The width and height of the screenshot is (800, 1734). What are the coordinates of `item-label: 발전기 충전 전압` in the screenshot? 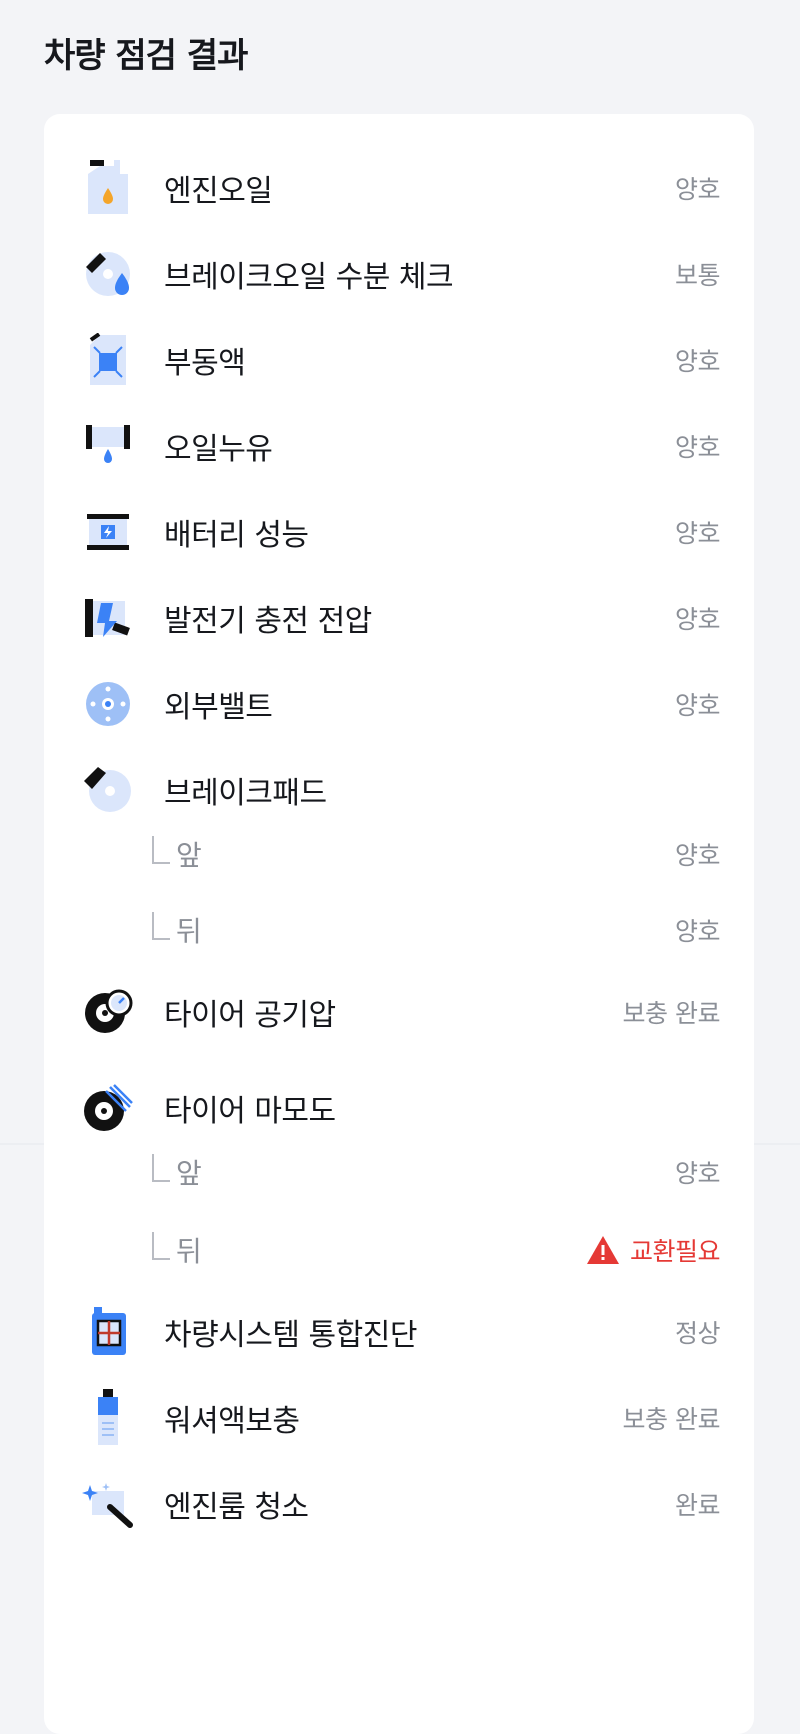 It's located at (268, 621).